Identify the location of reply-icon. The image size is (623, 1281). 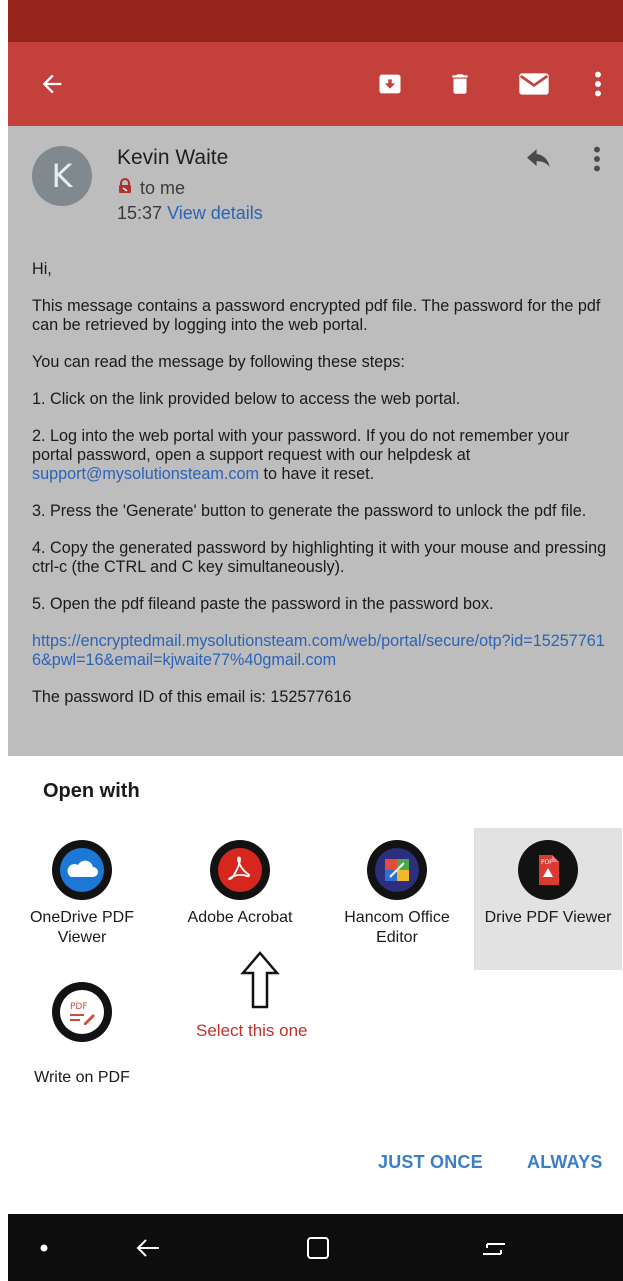
(539, 162).